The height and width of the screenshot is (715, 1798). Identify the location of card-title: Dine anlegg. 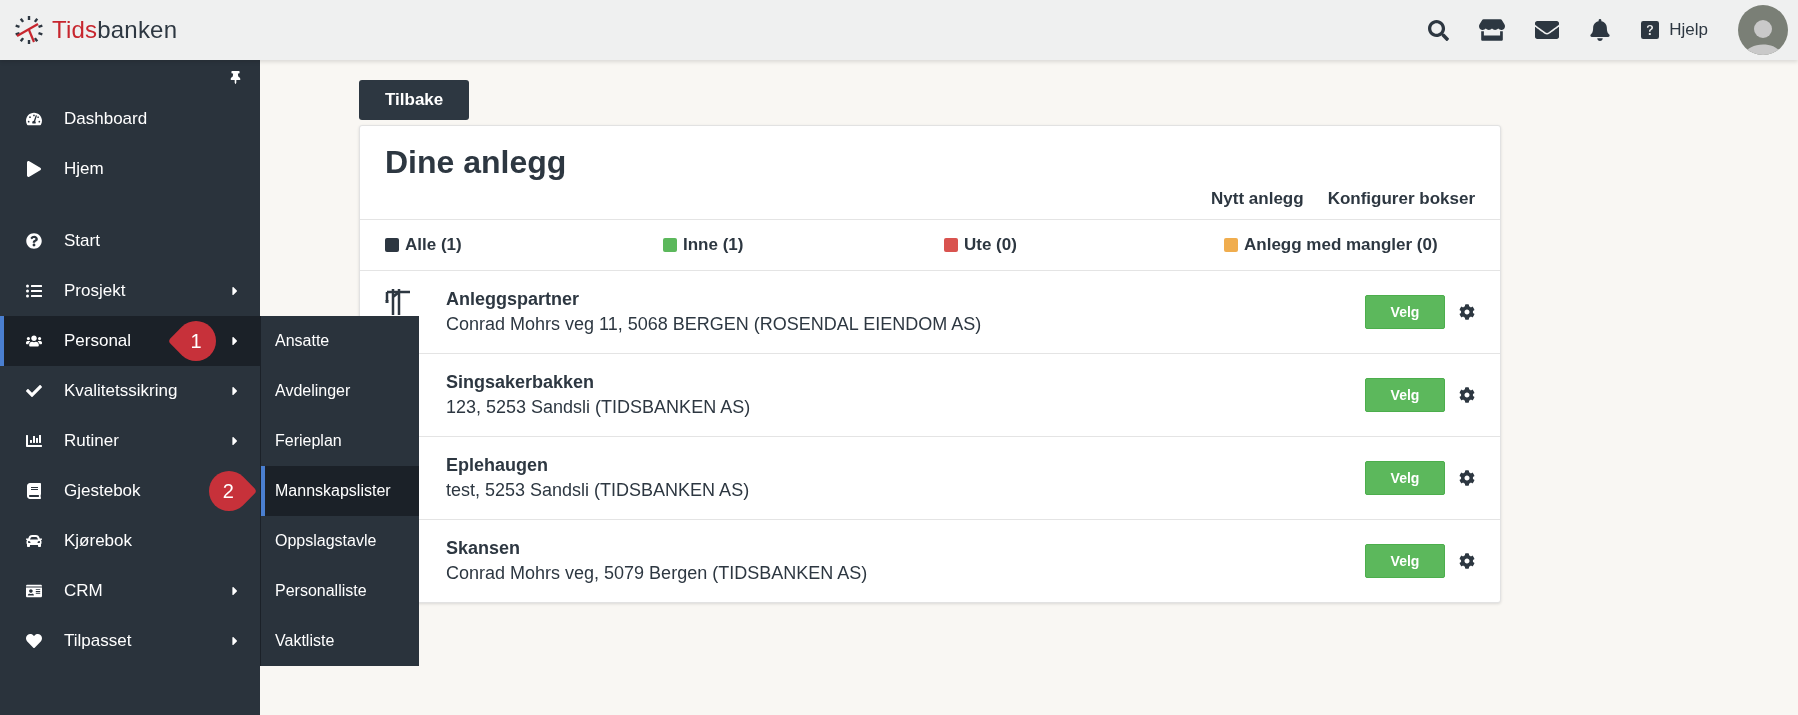
(476, 162).